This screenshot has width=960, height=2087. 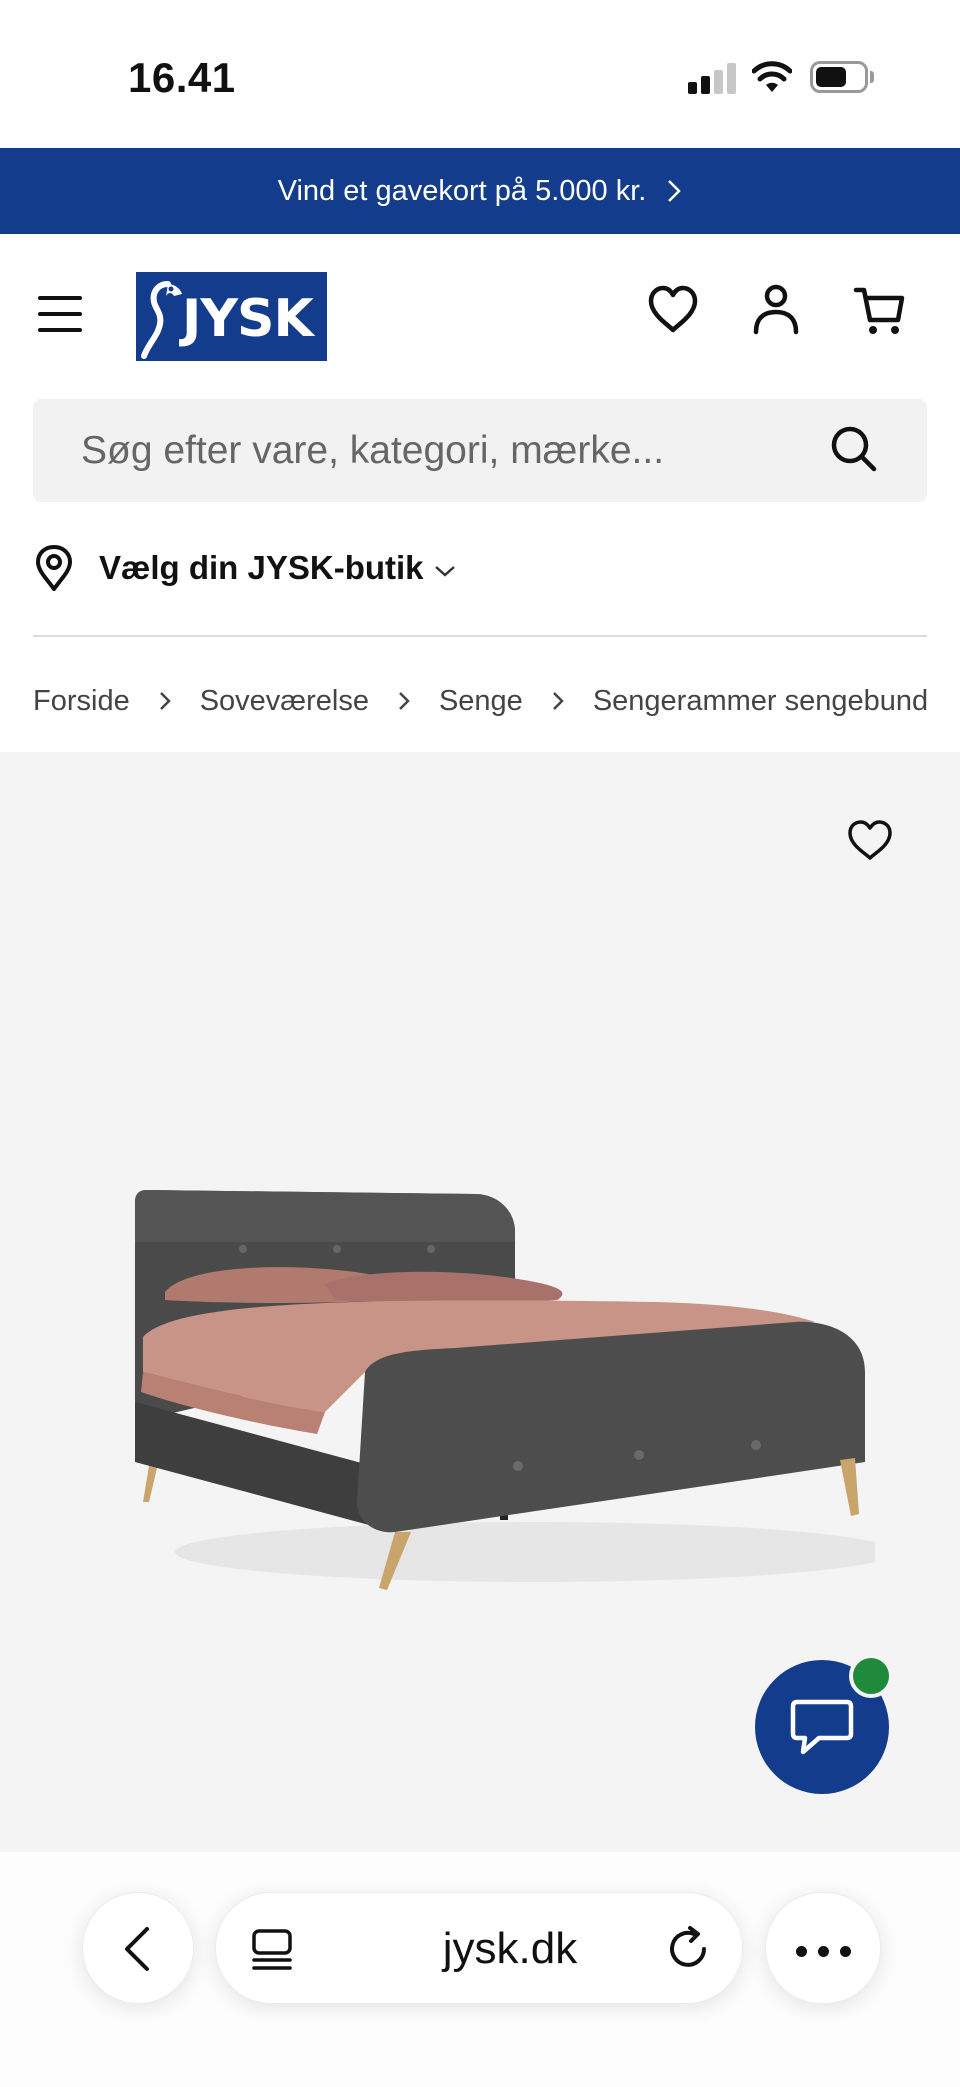 What do you see at coordinates (823, 1948) in the screenshot?
I see `more-options-button` at bounding box center [823, 1948].